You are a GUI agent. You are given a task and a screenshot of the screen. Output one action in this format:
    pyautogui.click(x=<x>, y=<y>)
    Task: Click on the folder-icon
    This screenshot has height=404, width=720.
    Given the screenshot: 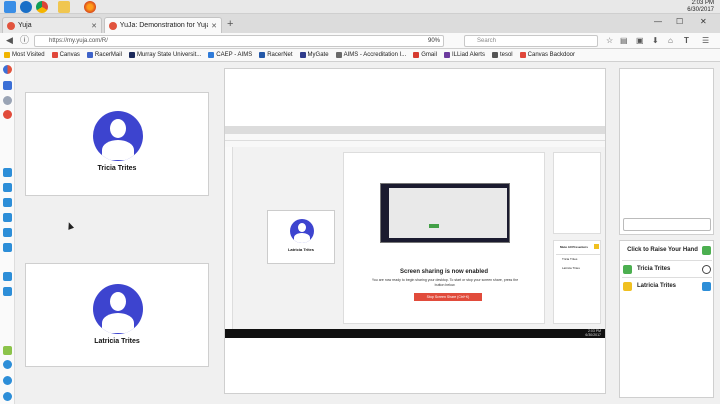 What is the action you would take?
    pyautogui.click(x=64, y=7)
    